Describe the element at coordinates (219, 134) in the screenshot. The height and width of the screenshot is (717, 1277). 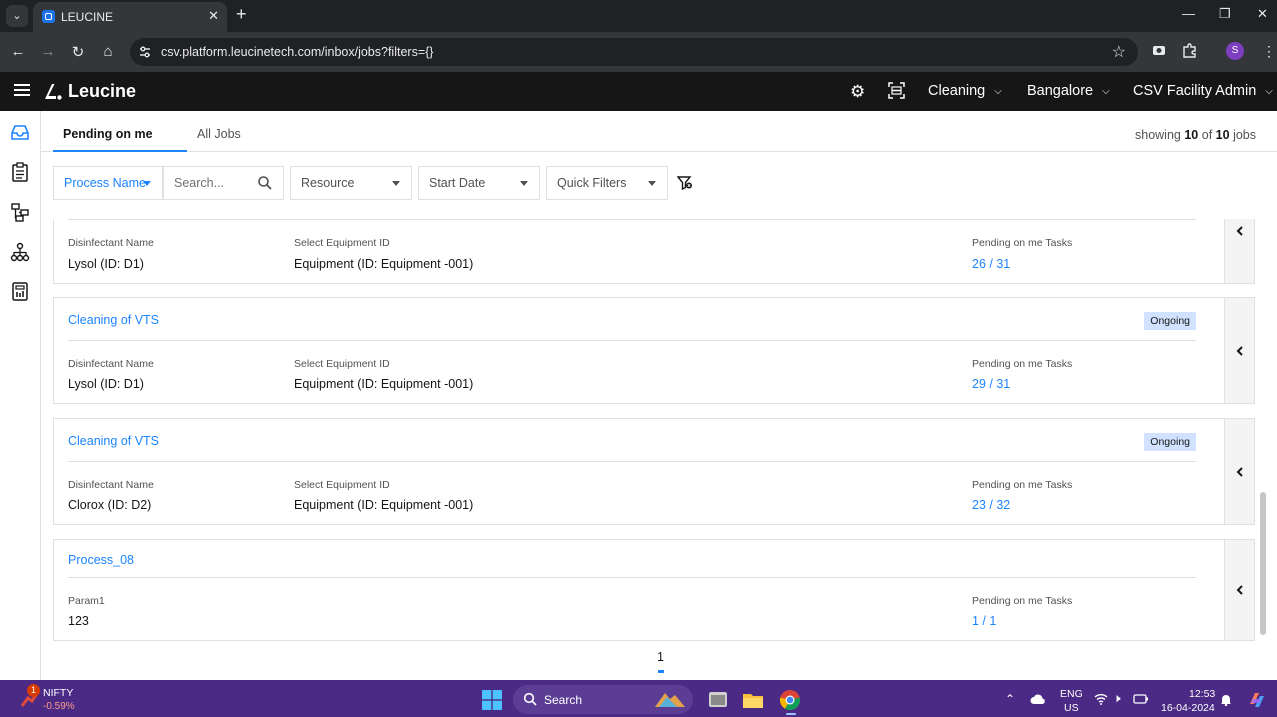
I see `tab-all-jobs: All Jobs` at that location.